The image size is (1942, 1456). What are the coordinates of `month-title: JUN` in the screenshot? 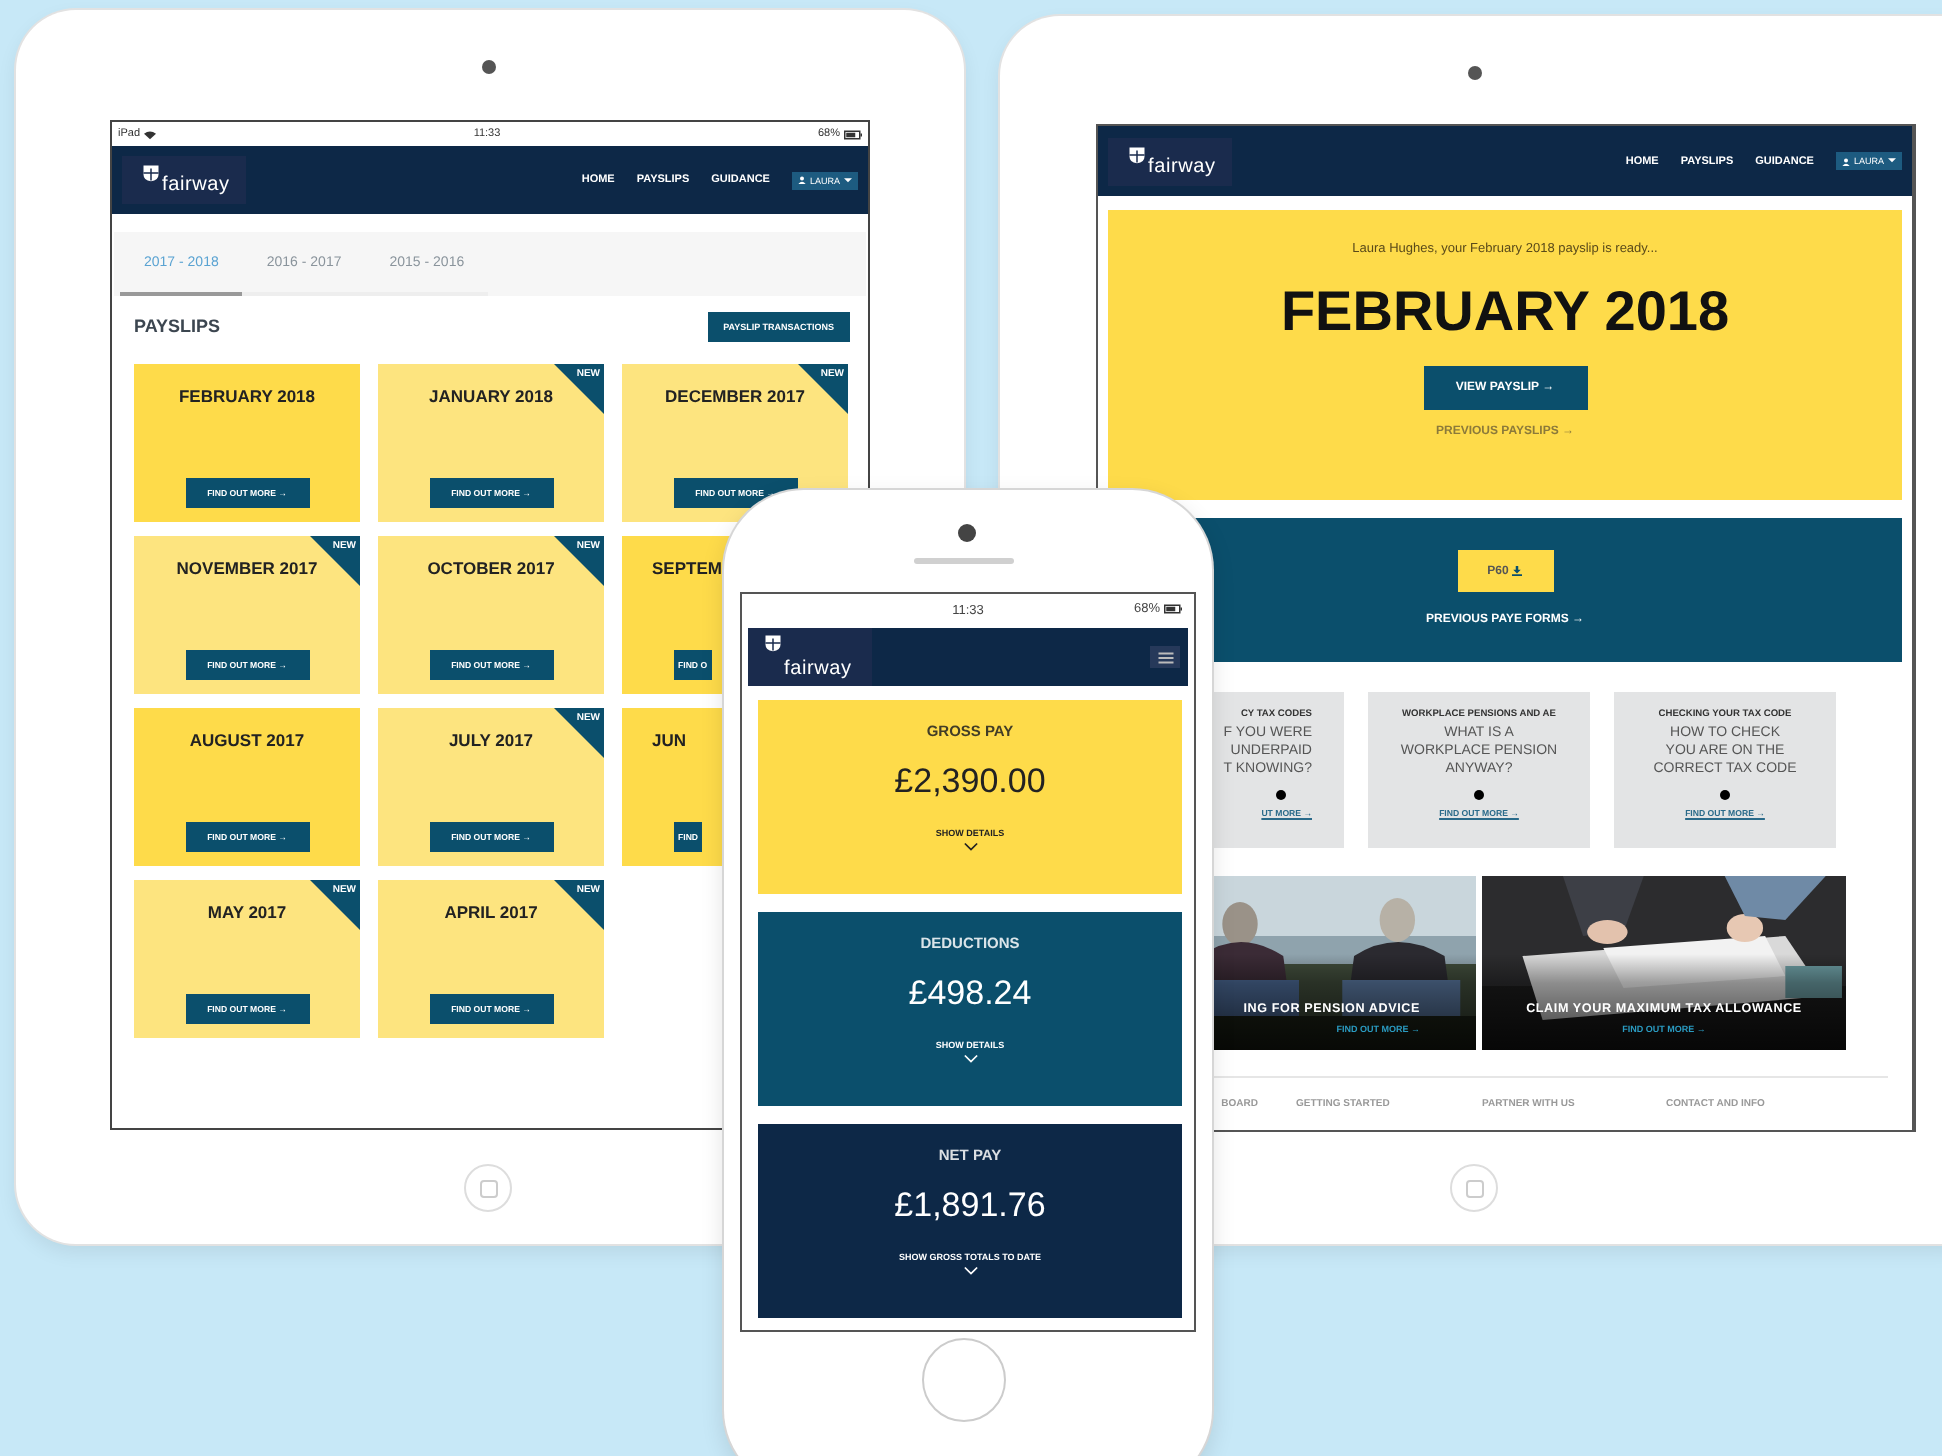 It's located at (669, 740).